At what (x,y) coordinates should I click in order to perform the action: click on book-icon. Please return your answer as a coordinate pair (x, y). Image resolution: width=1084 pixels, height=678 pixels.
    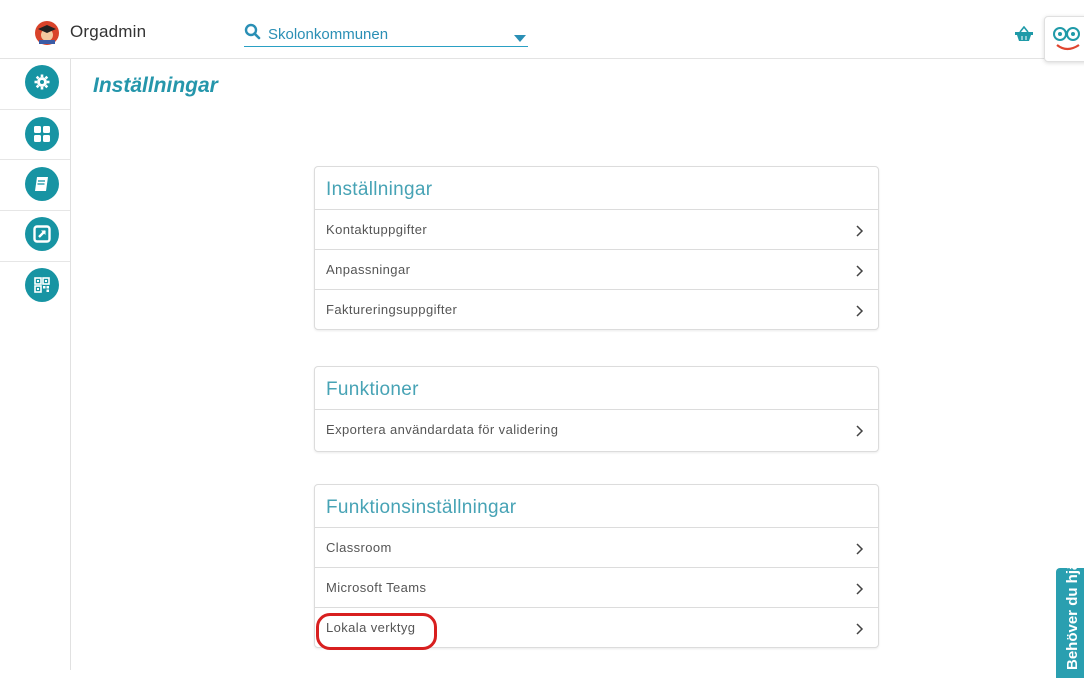
    Looking at the image, I should click on (42, 184).